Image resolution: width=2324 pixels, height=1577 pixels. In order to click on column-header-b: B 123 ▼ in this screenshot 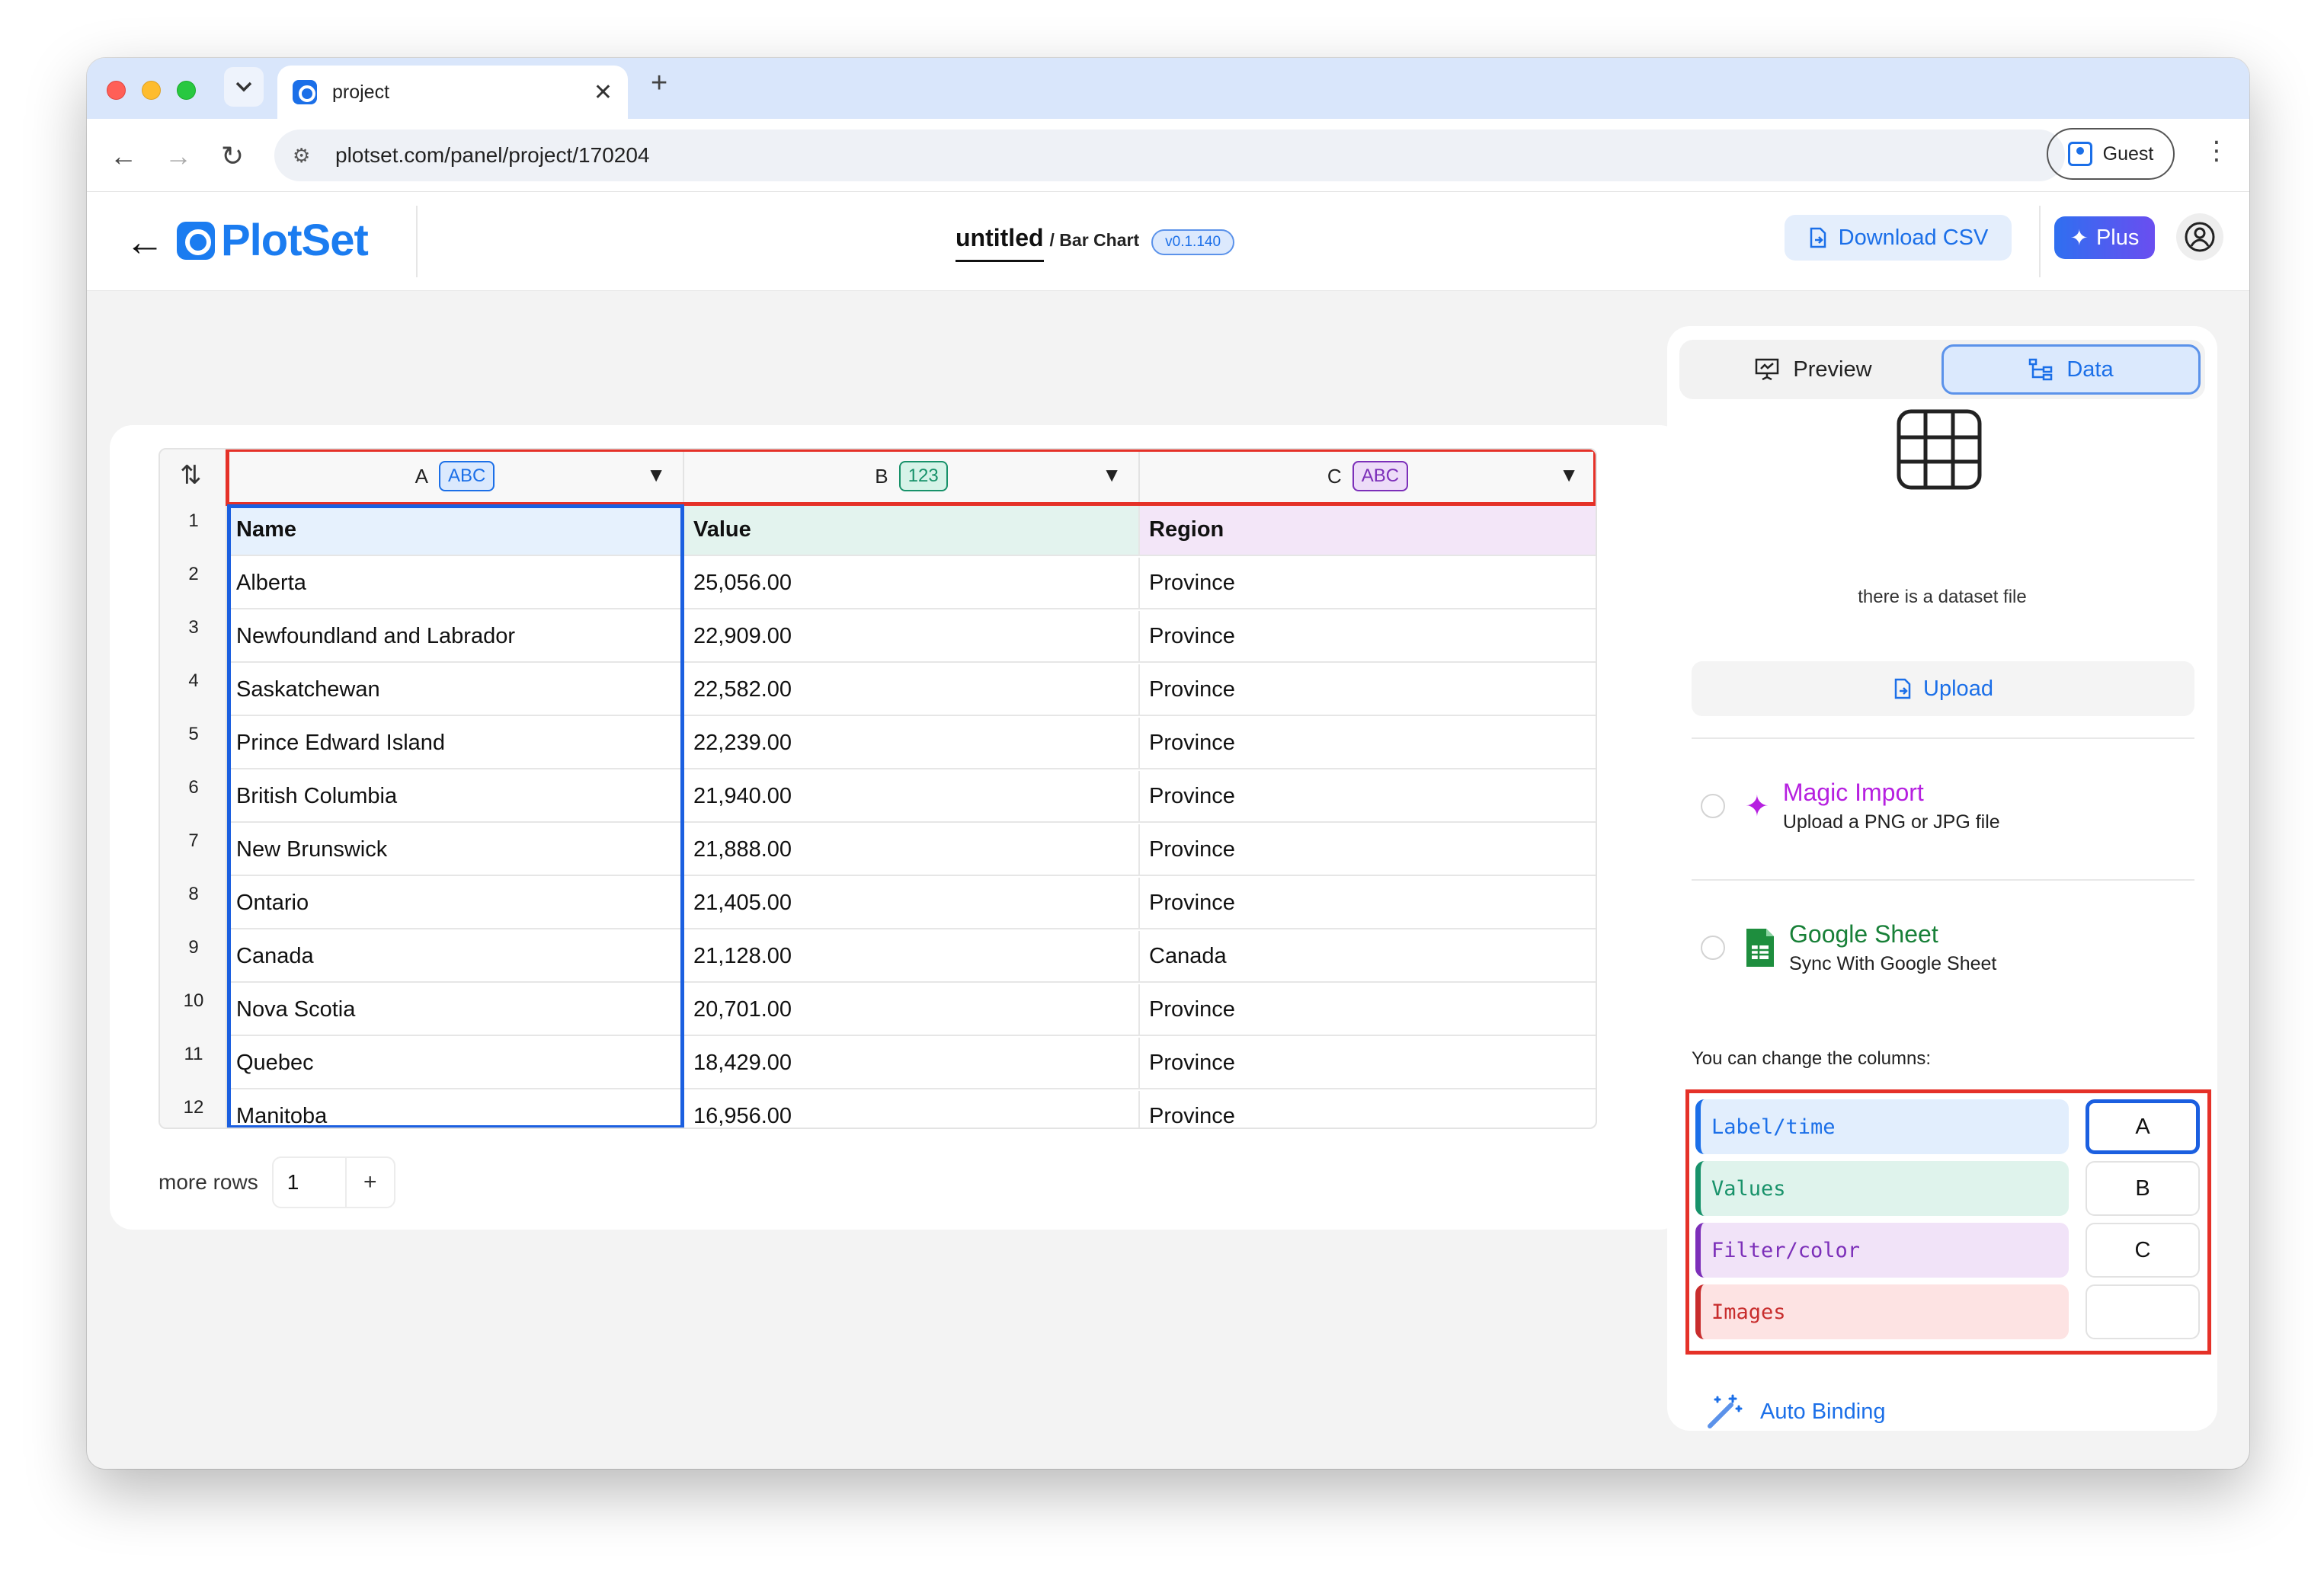, I will do `click(912, 476)`.